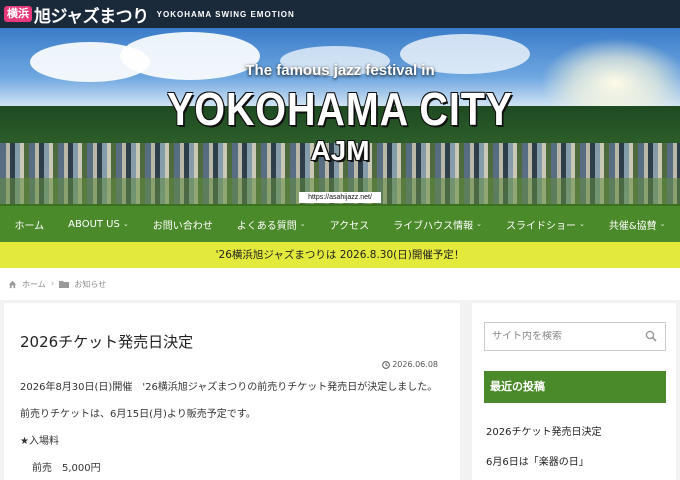  What do you see at coordinates (18, 14) in the screenshot?
I see `logo-badge: 横浜` at bounding box center [18, 14].